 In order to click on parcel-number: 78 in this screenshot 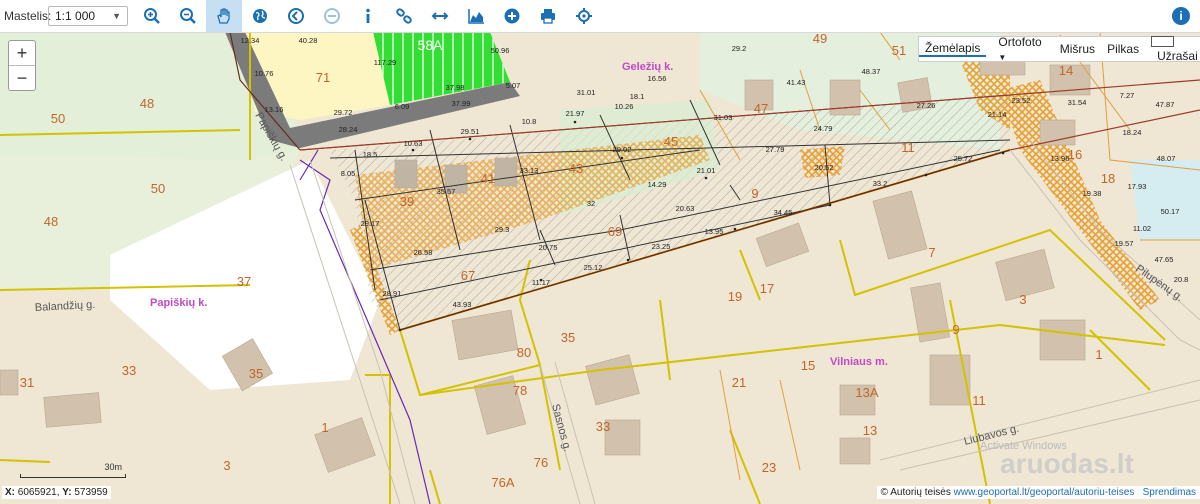, I will do `click(520, 390)`.